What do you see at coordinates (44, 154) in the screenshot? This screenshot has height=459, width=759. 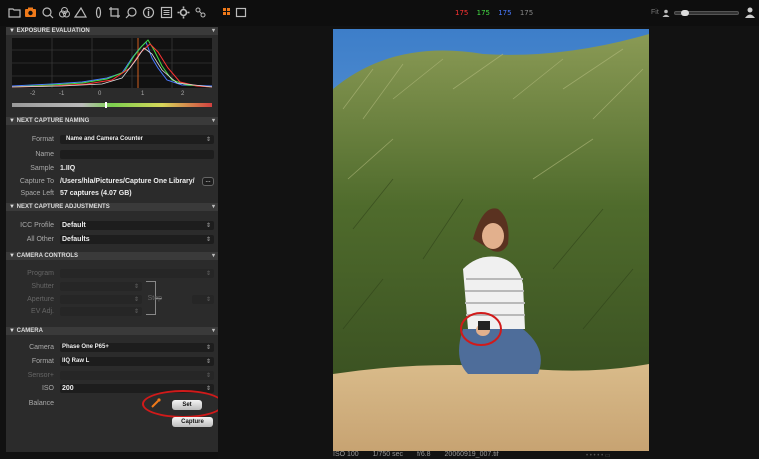 I see `name-label: Name` at bounding box center [44, 154].